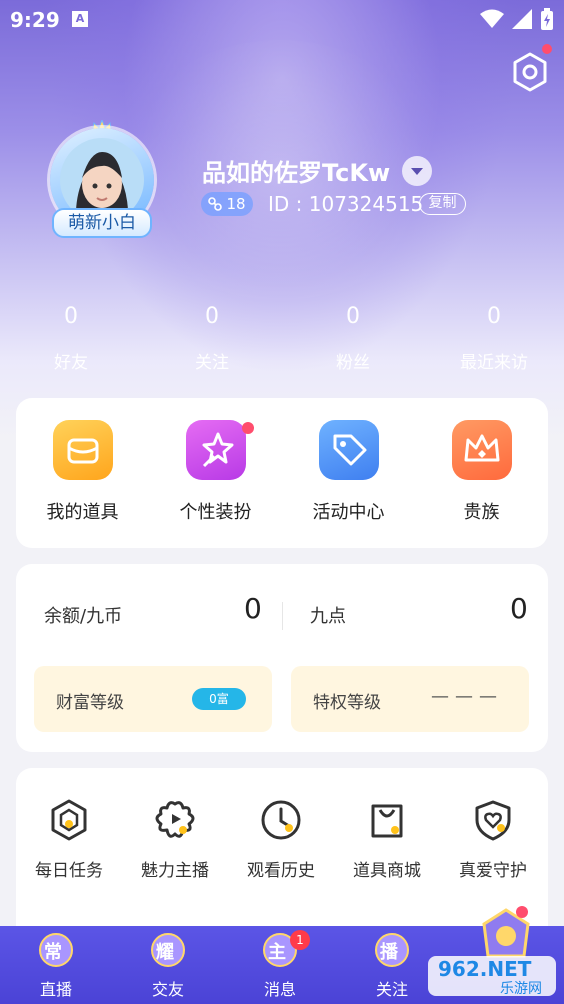 The height and width of the screenshot is (1004, 564). Describe the element at coordinates (53, 952) in the screenshot. I see `tab-icon-text: 常` at that location.